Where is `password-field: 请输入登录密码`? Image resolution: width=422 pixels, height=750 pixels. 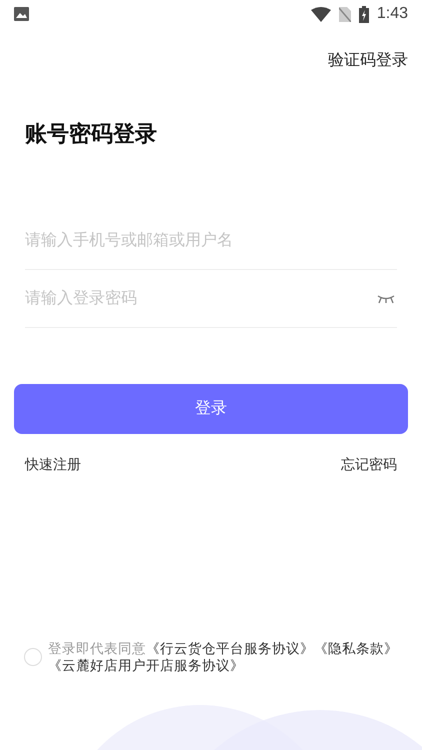
password-field: 请输入登录密码 is located at coordinates (211, 299).